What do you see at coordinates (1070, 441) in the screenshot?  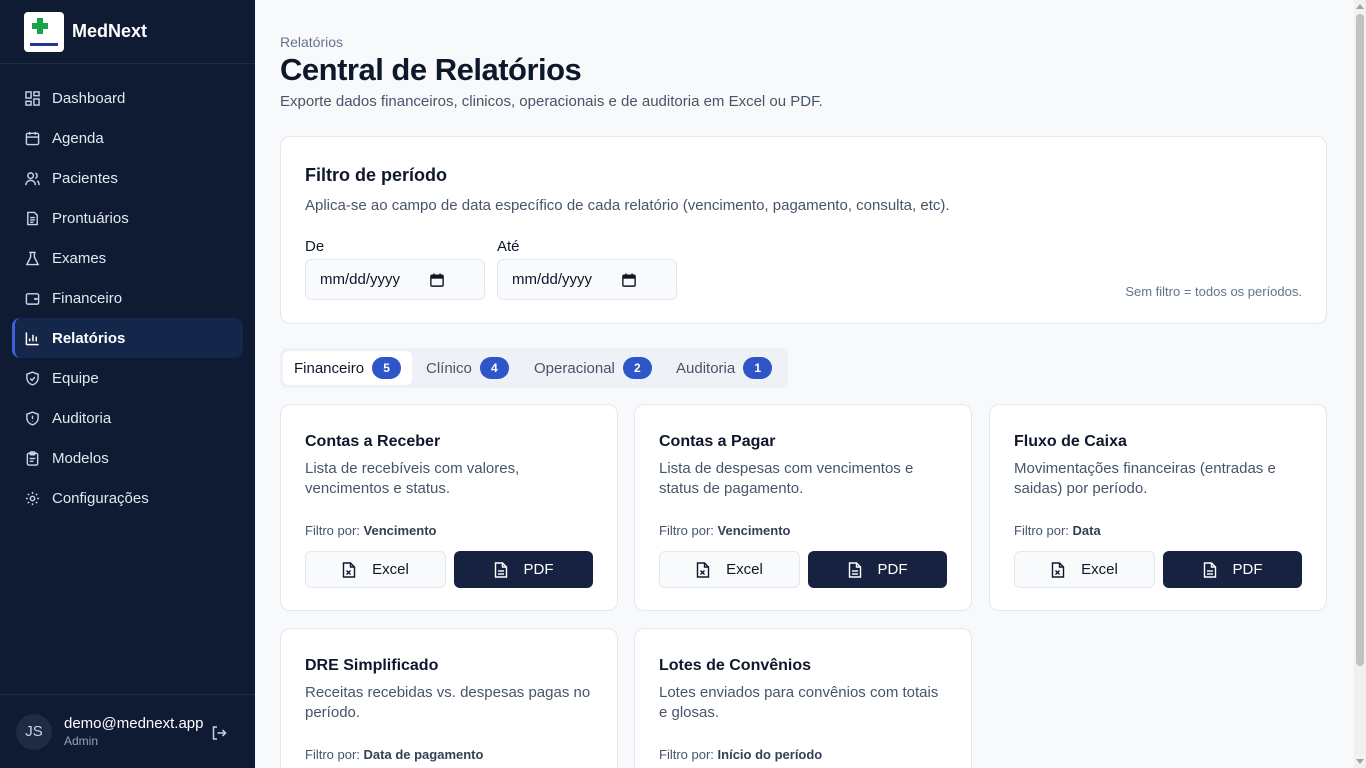 I see `card-title: Fluxo de Caixa` at bounding box center [1070, 441].